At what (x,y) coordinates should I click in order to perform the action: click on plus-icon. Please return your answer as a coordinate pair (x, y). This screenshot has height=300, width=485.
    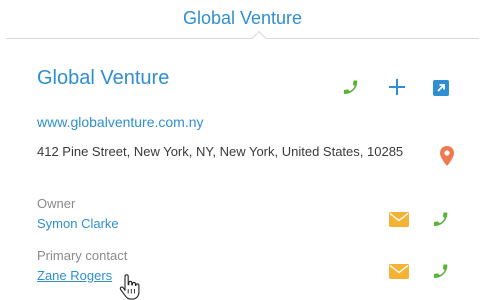
    Looking at the image, I should click on (397, 87).